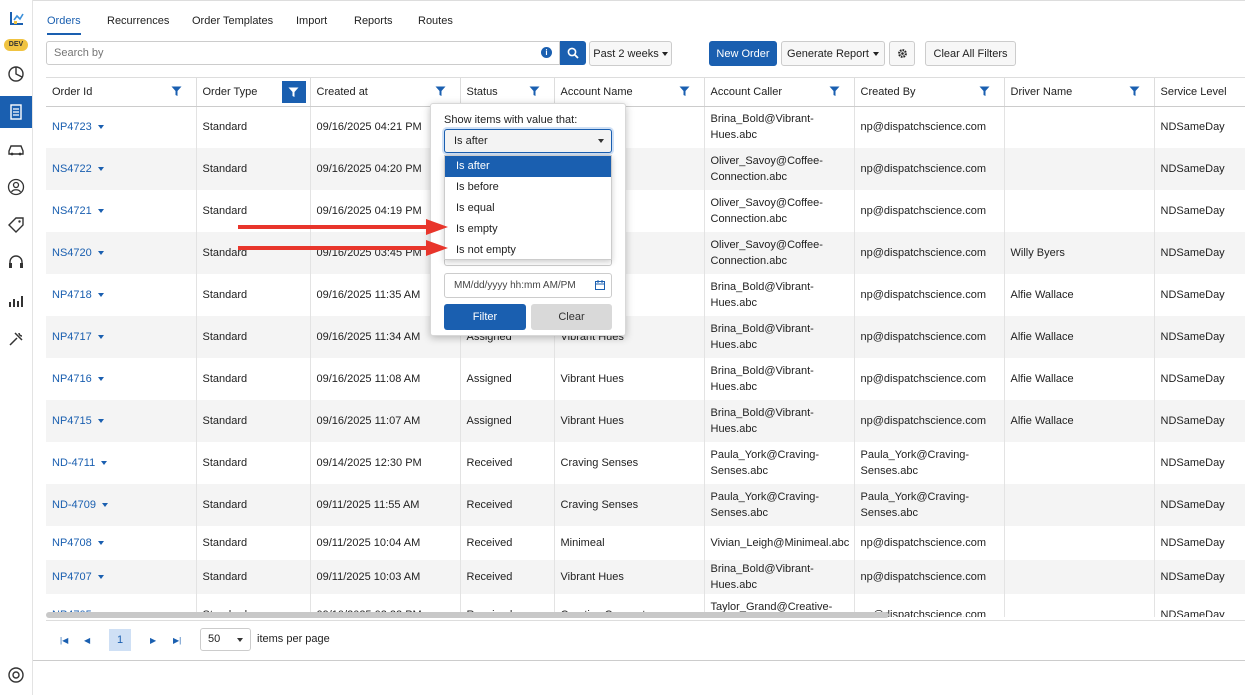 The width and height of the screenshot is (1245, 695). What do you see at coordinates (833, 53) in the screenshot?
I see `generate-report-dropdown: Generate Report` at bounding box center [833, 53].